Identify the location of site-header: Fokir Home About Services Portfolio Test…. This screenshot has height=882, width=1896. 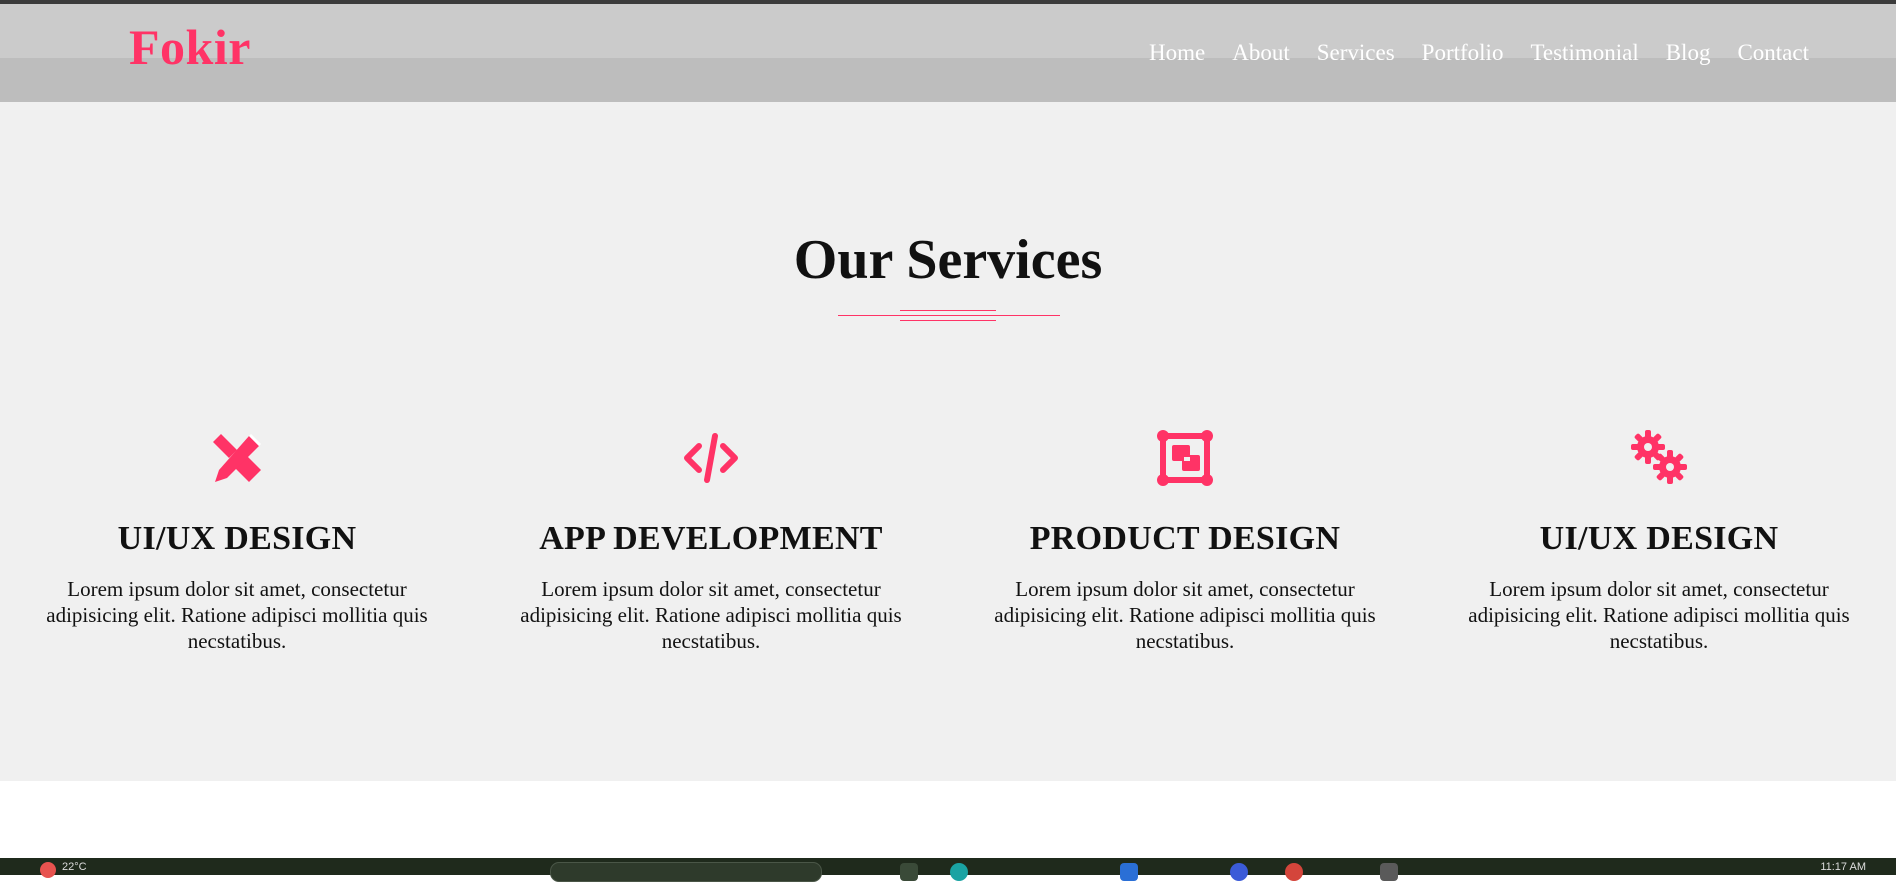
(948, 53).